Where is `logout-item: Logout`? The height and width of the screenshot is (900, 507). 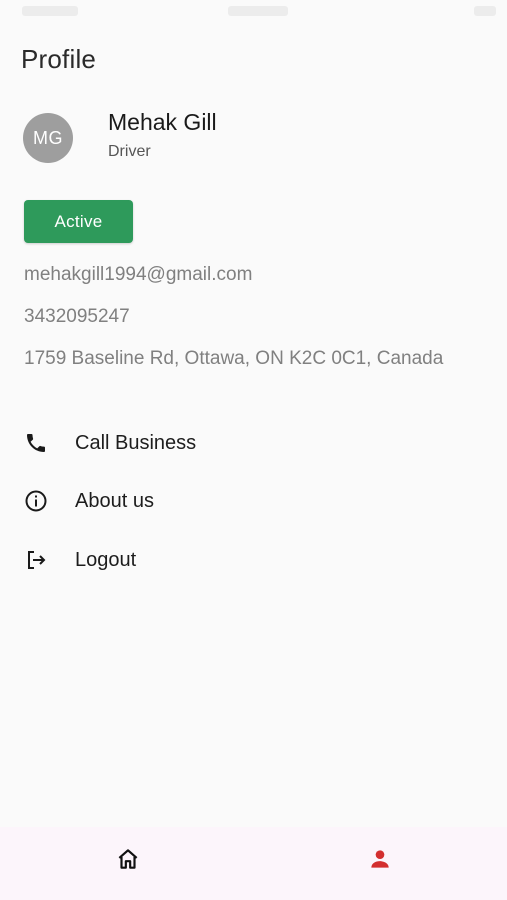 logout-item: Logout is located at coordinates (252, 560).